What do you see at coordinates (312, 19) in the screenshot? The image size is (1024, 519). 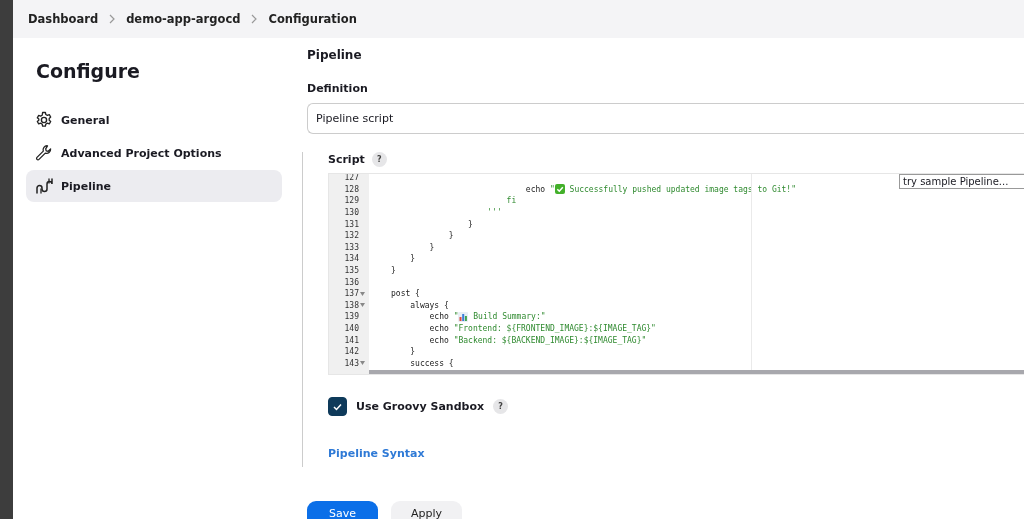 I see `breadcrumb-link: Configuration` at bounding box center [312, 19].